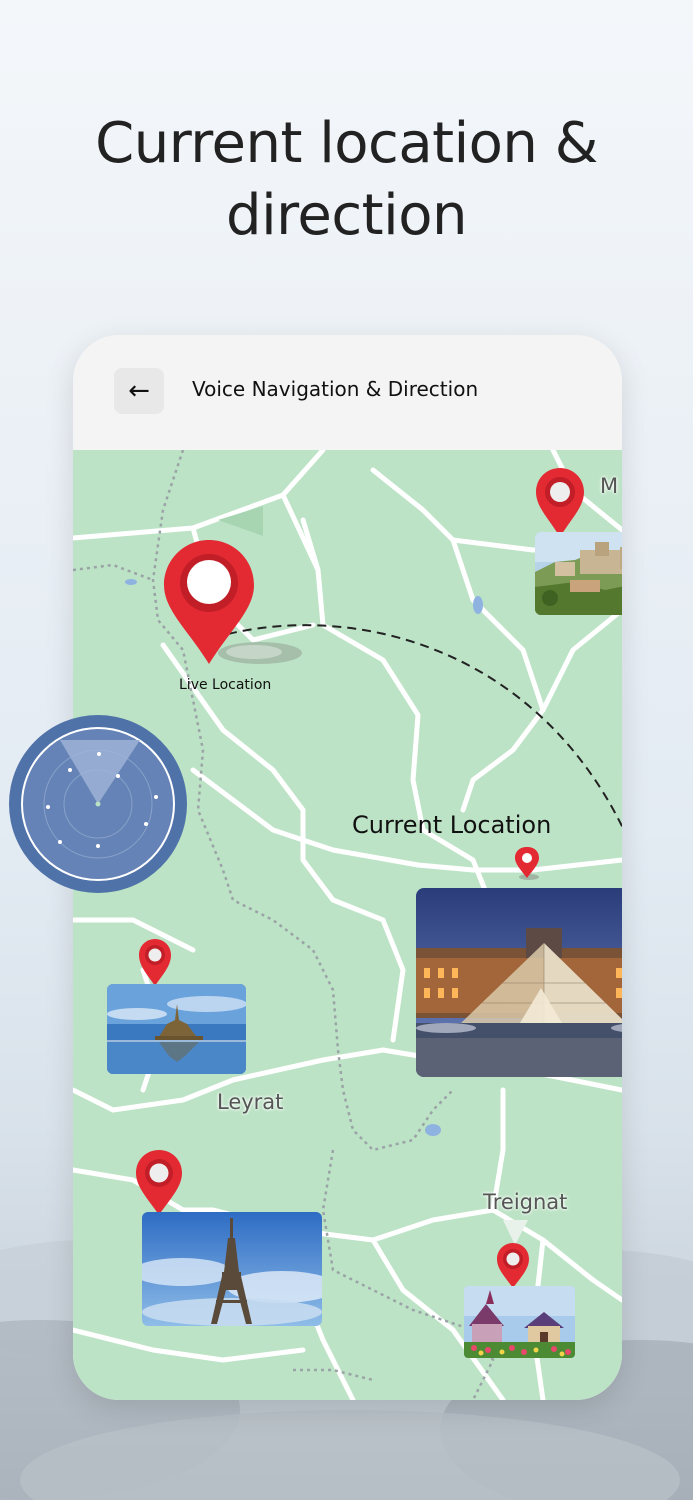 This screenshot has width=693, height=1500. I want to click on app-bar: ← Voice Navigation & Direction, so click(347, 392).